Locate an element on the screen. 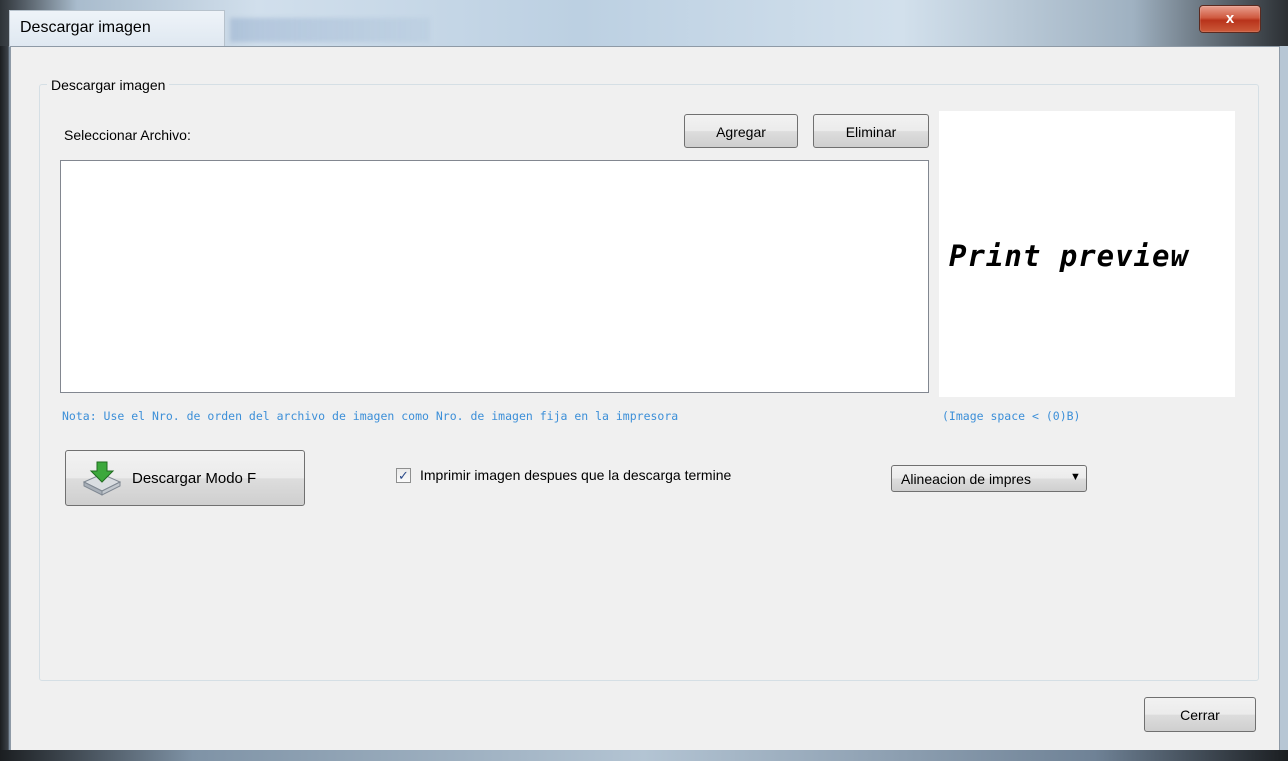  window-title: Descargar imagen is located at coordinates (85, 27).